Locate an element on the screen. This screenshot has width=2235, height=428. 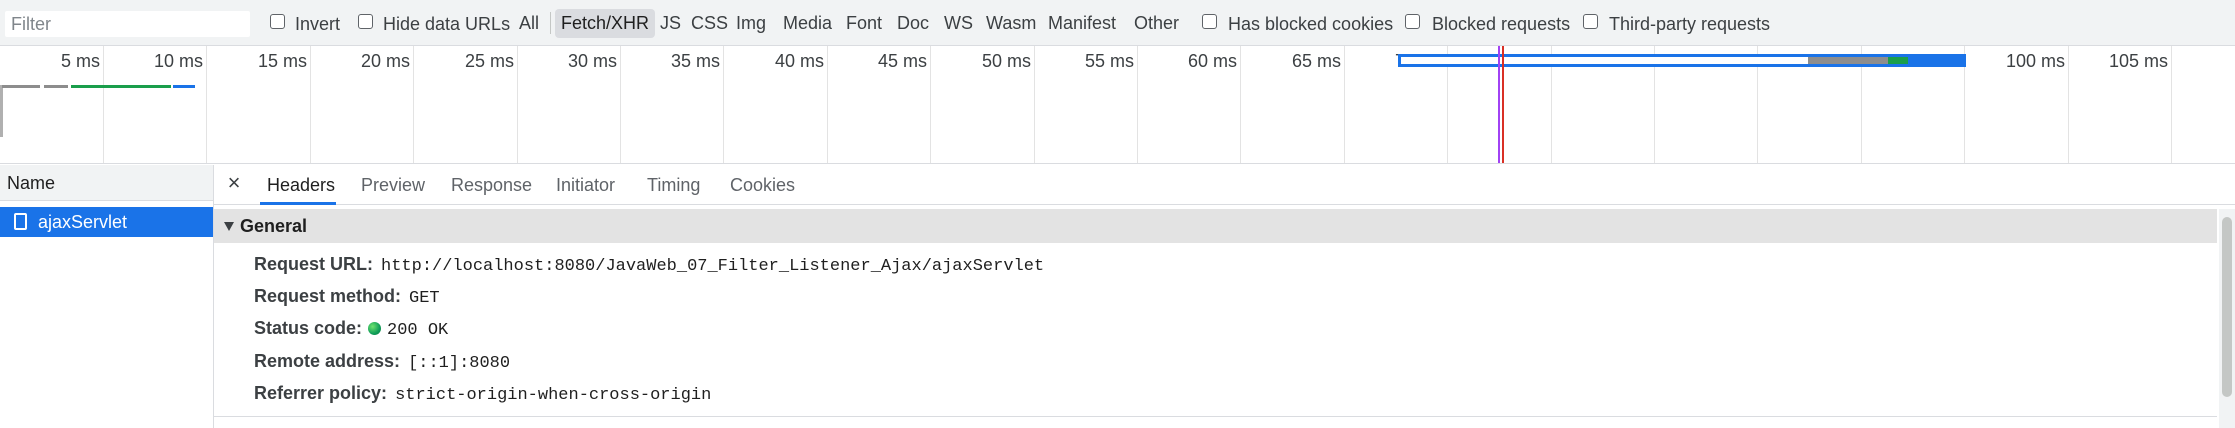
dom-content-loaded-marker is located at coordinates (1499, 104).